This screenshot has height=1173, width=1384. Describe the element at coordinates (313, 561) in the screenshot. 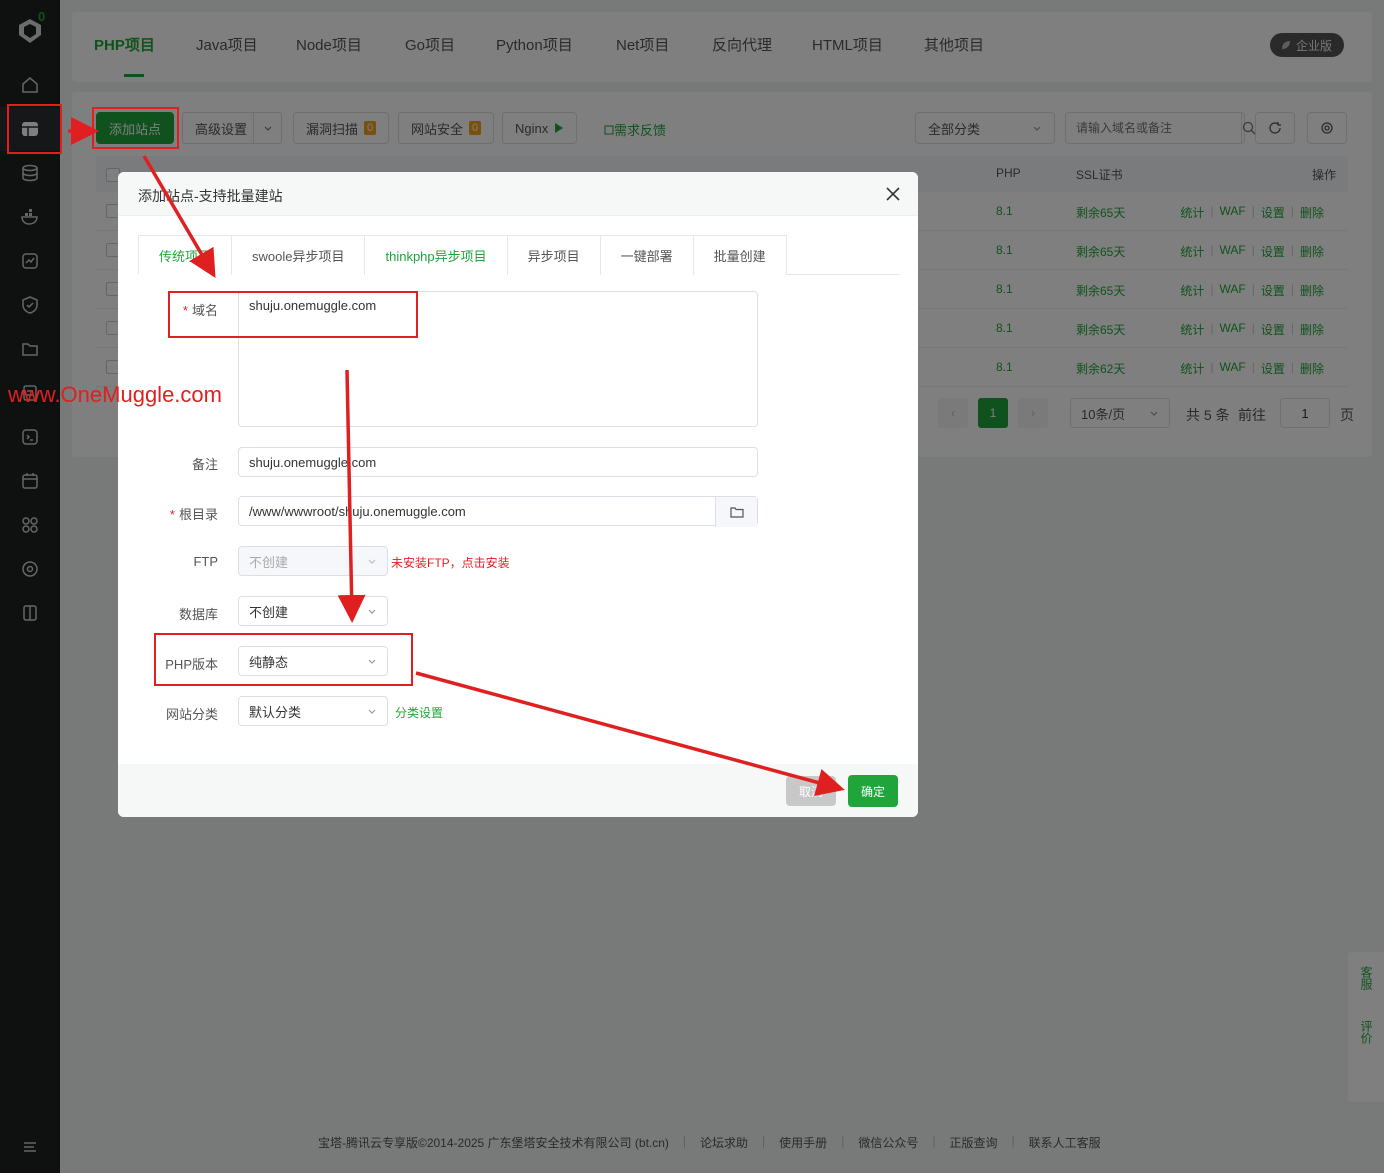

I see `ftp-select: 不创建` at that location.